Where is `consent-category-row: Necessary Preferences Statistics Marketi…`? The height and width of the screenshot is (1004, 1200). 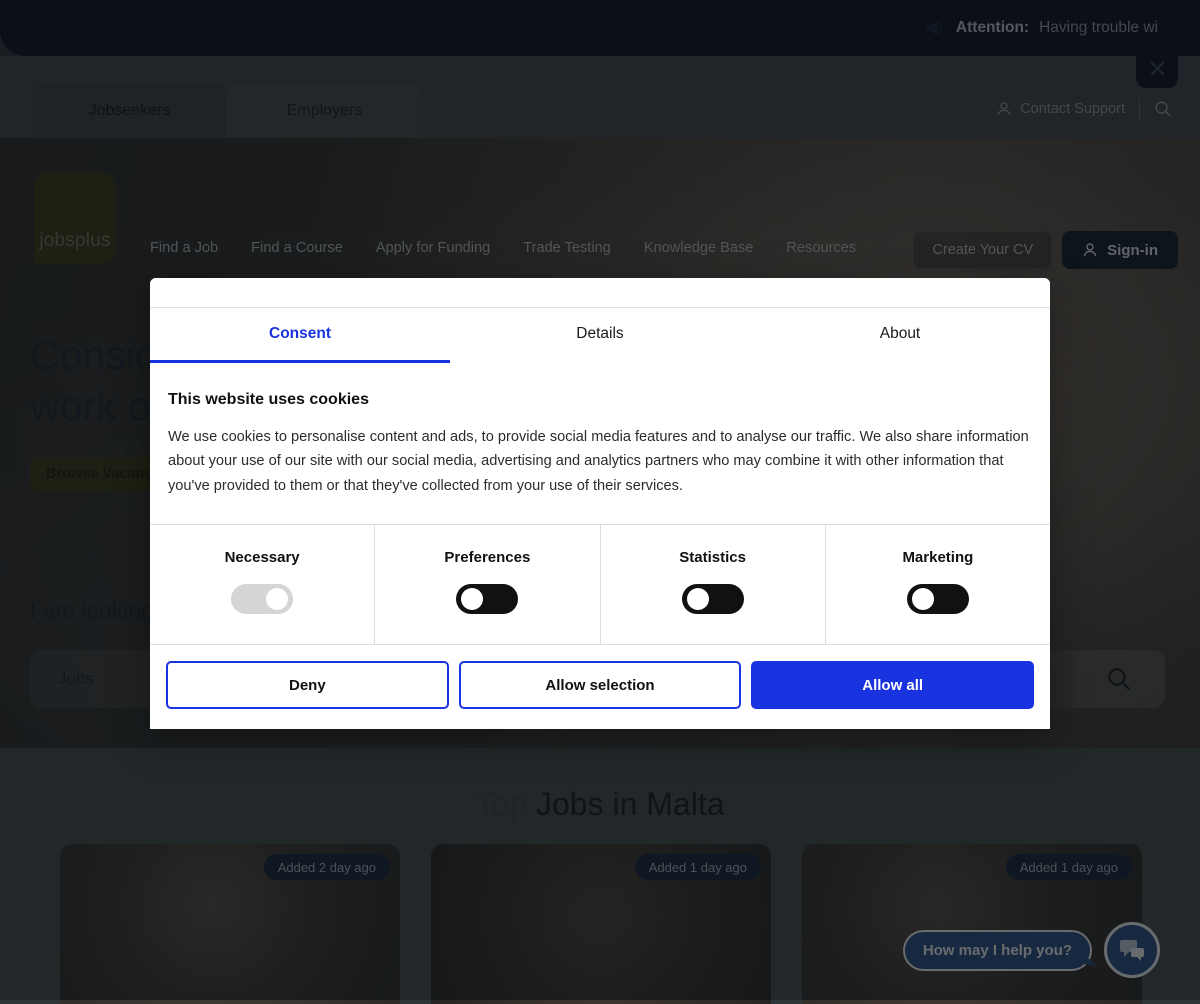
consent-category-row: Necessary Preferences Statistics Marketi… is located at coordinates (600, 585).